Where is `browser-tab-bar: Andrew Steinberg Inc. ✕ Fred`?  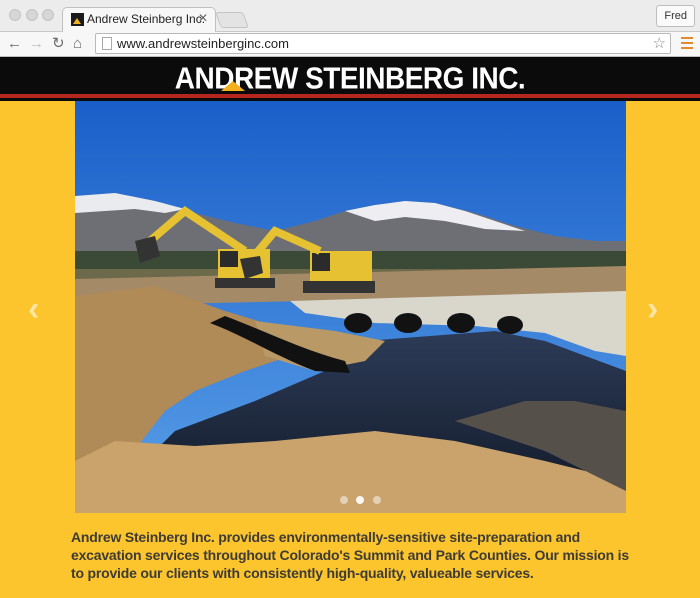
browser-tab-bar: Andrew Steinberg Inc. ✕ Fred is located at coordinates (350, 16).